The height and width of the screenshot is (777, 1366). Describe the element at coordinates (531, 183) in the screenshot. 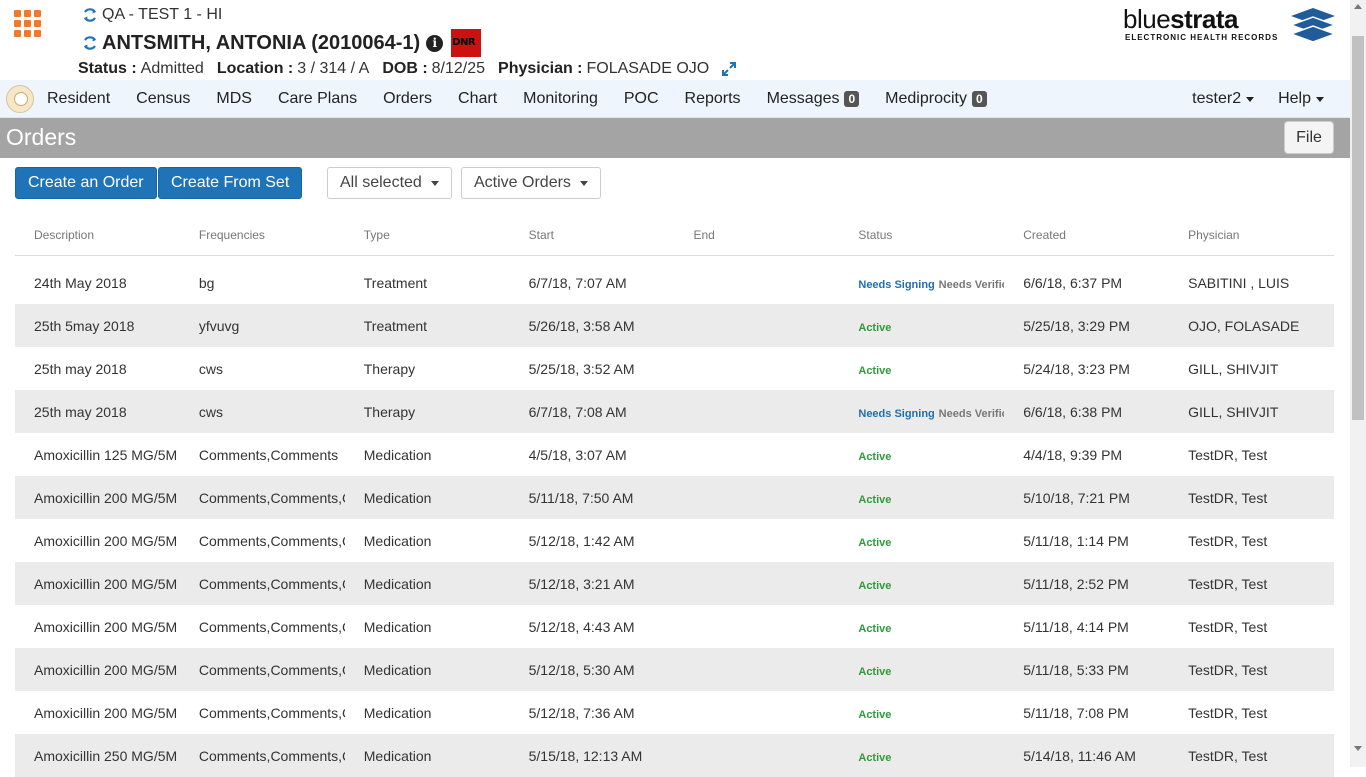

I see `orders-filter-dropdown: Active Orders` at that location.